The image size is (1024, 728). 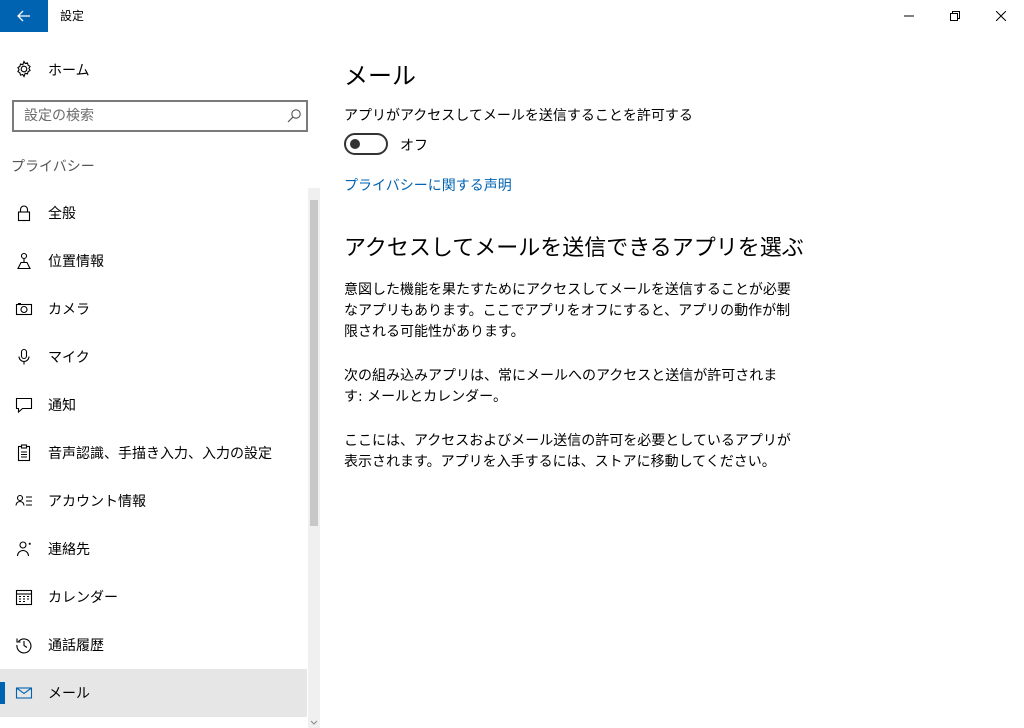 I want to click on sidebar-item-call-history: 通話履歴, so click(x=153, y=645).